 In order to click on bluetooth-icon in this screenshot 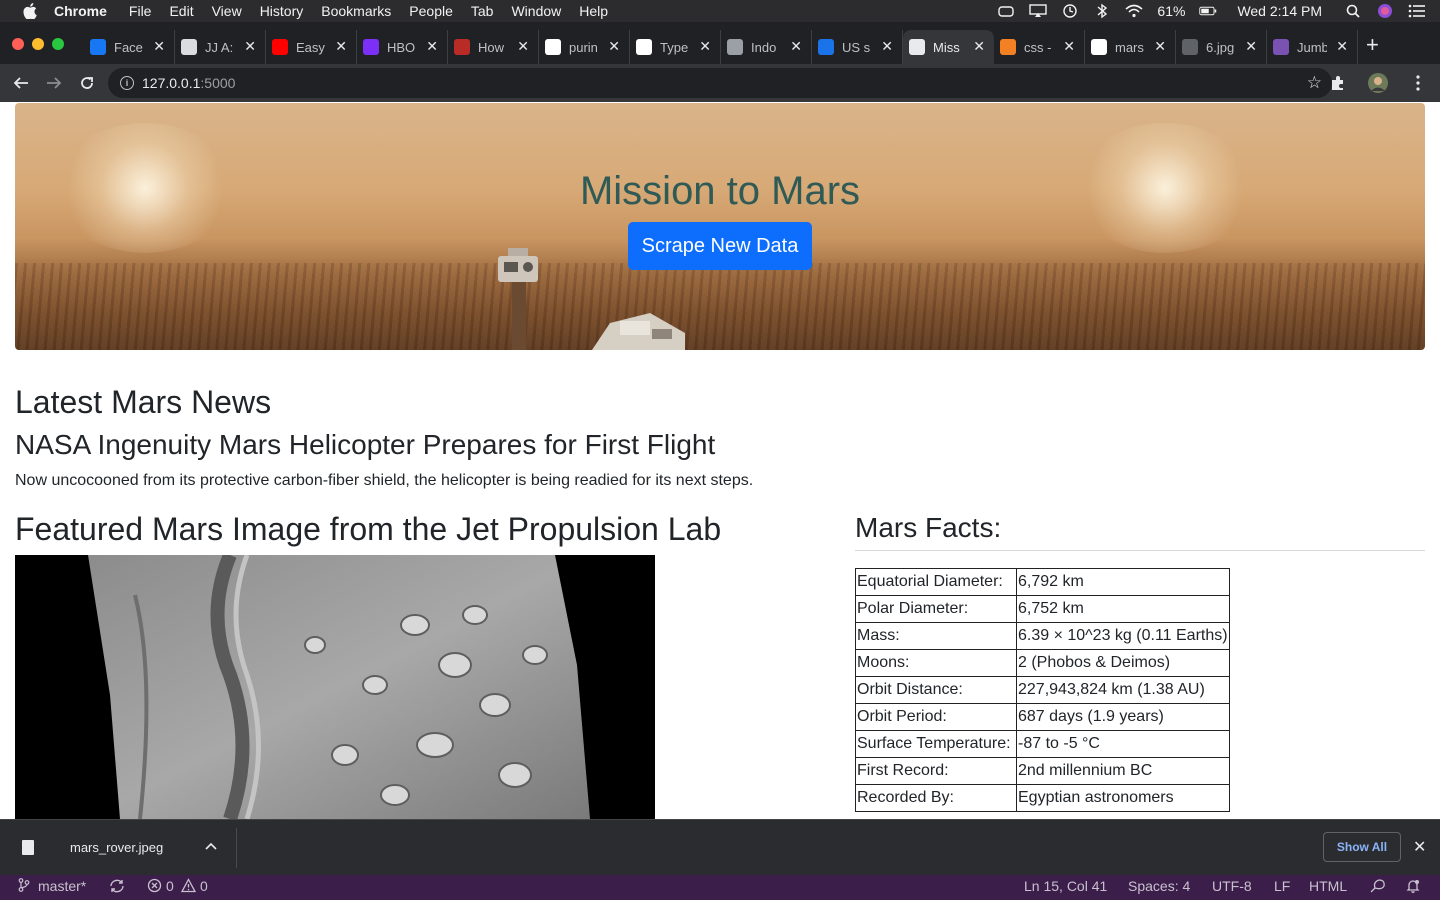, I will do `click(1102, 11)`.